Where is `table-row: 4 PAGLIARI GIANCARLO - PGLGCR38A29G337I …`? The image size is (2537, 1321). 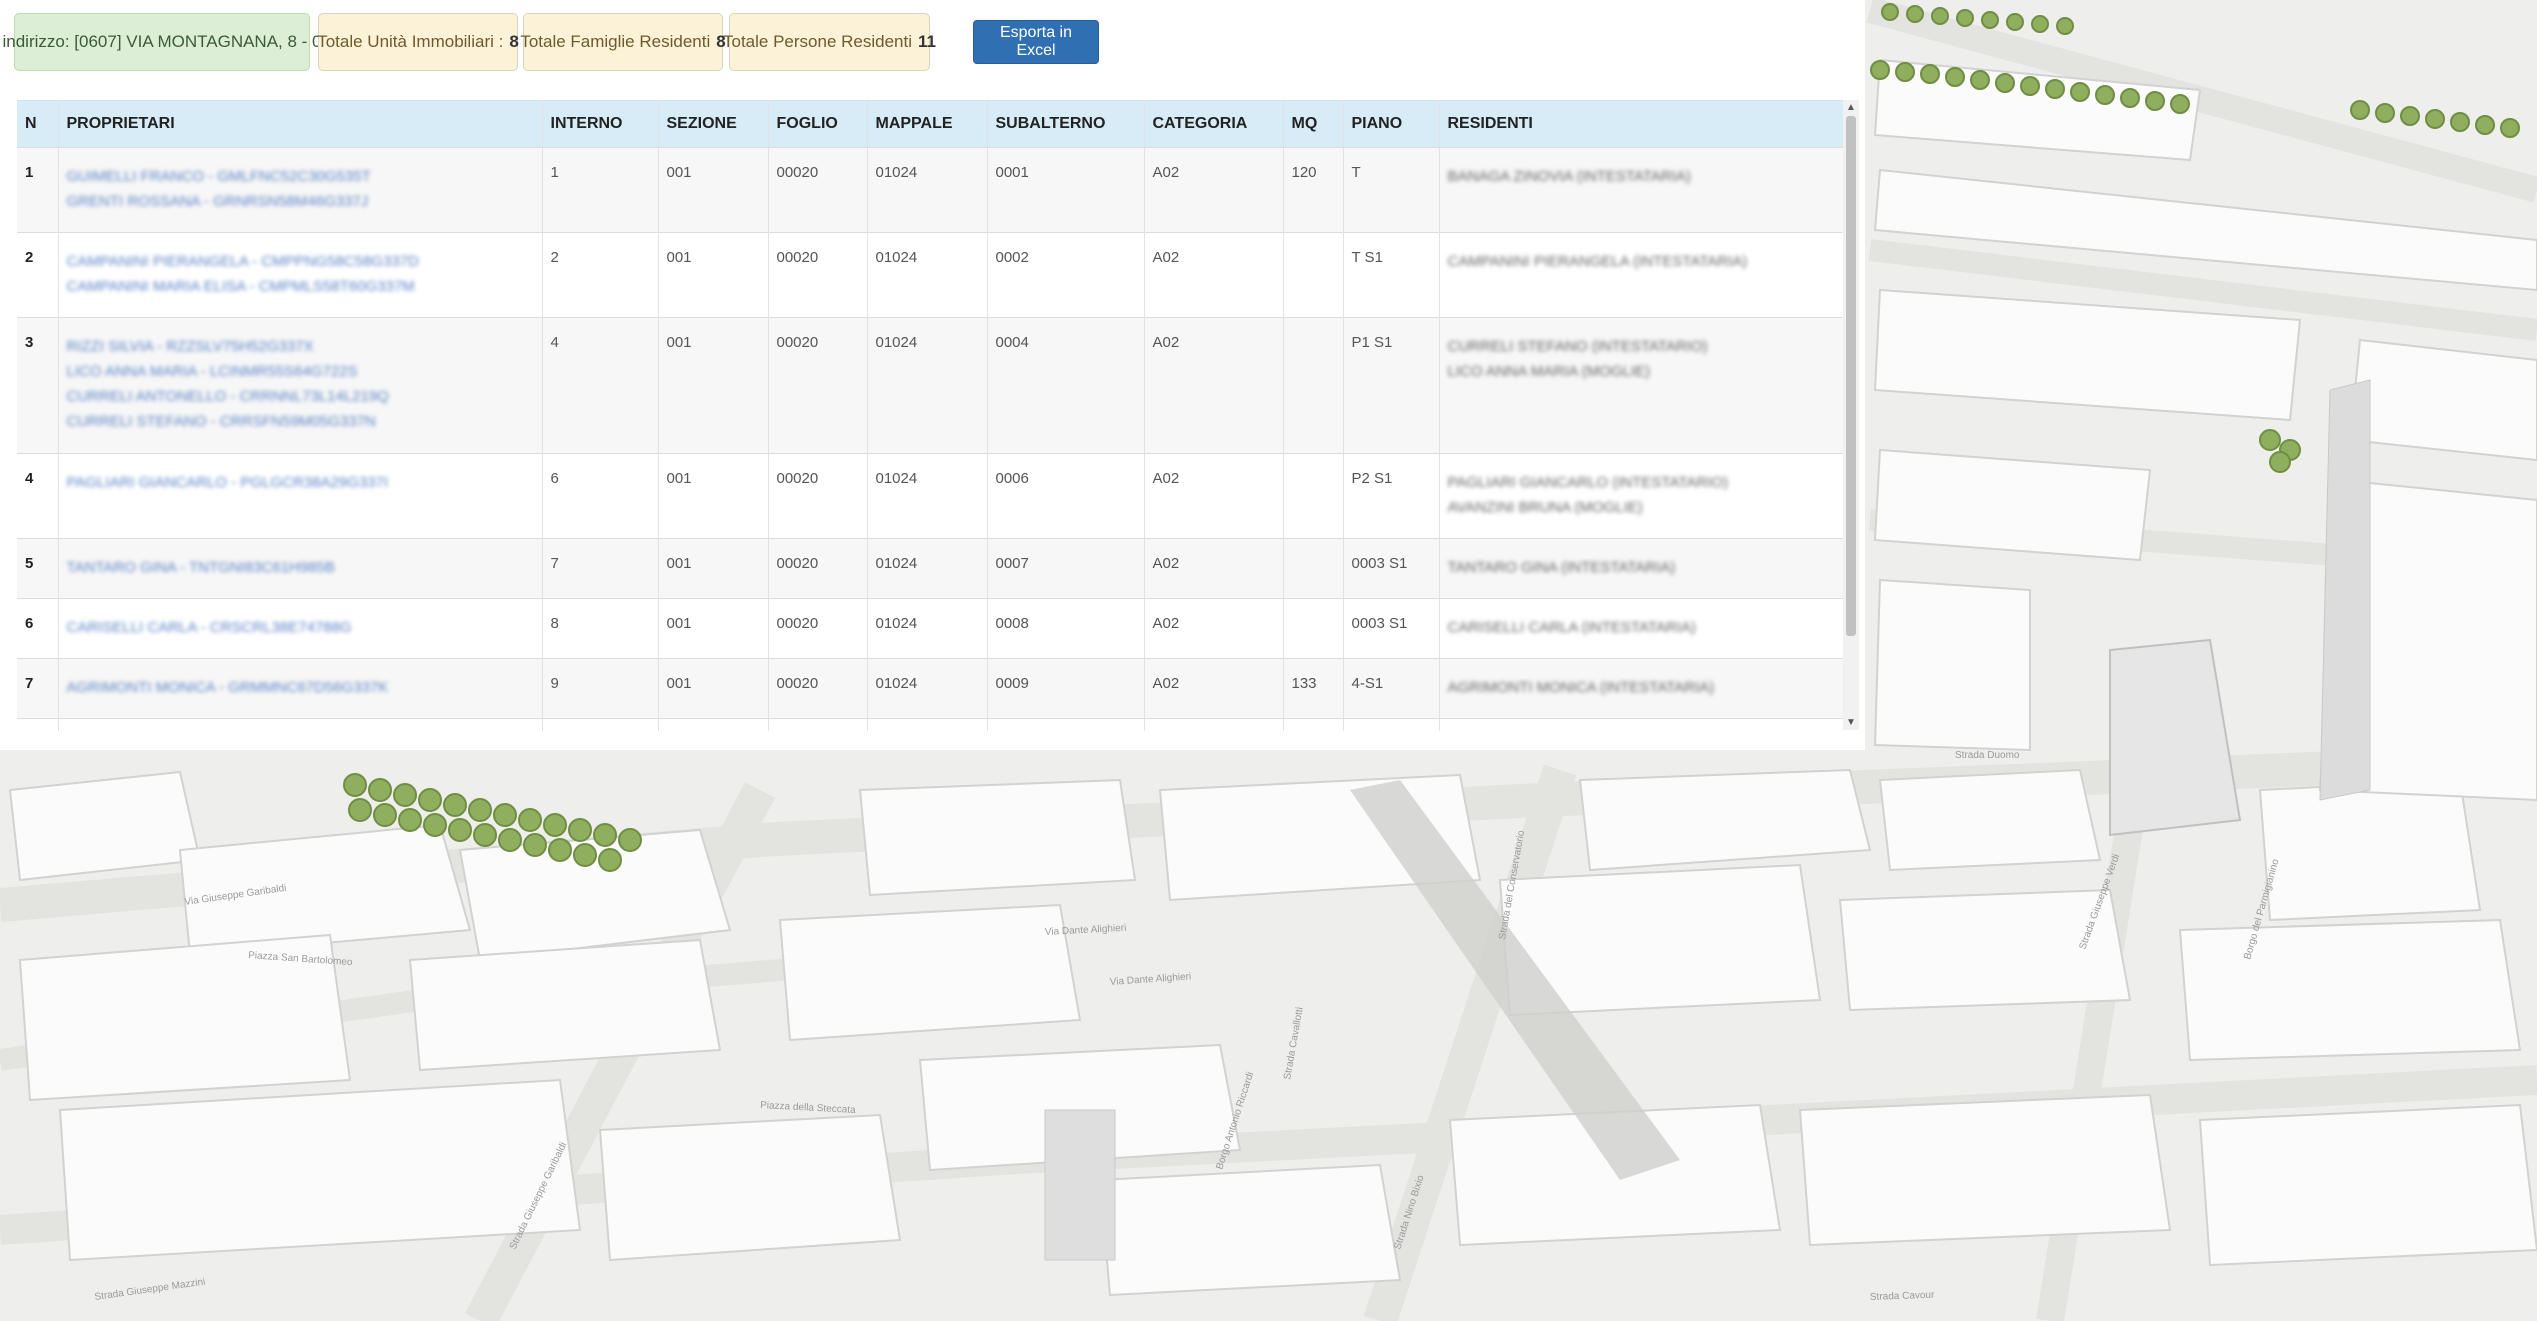 table-row: 4 PAGLIARI GIANCARLO - PGLGCR38A29G337I … is located at coordinates (930, 495).